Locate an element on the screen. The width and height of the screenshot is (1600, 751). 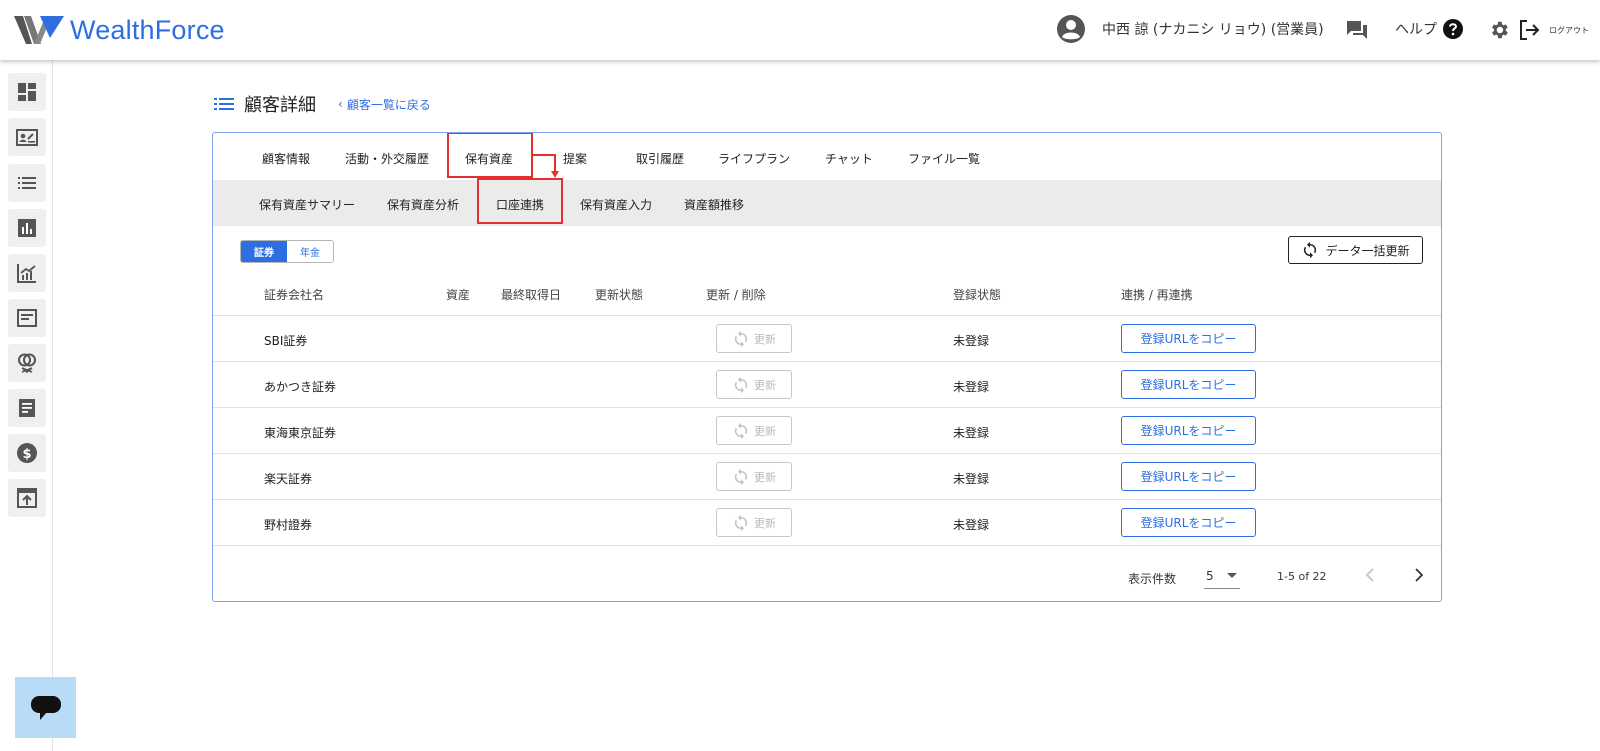
analytics-icon is located at coordinates (26, 273).